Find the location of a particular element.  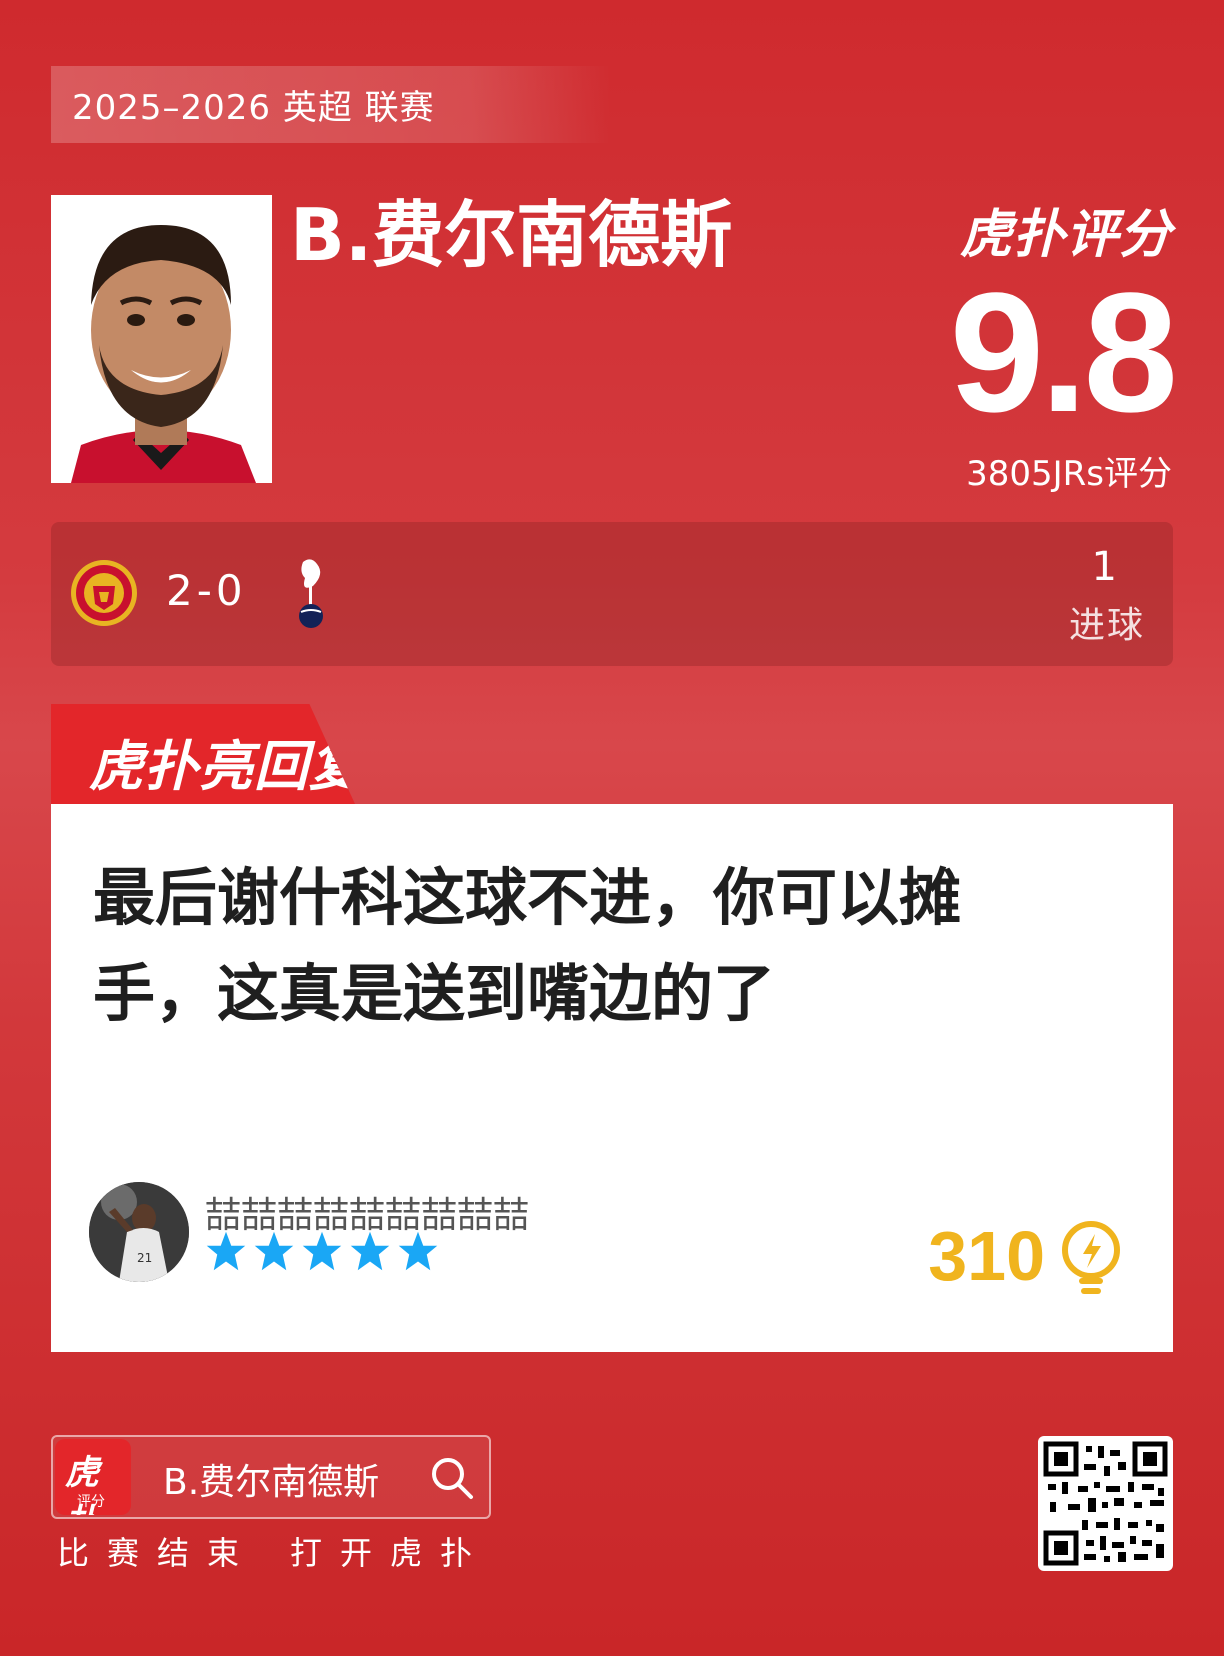

qr-code is located at coordinates (1105, 1503).